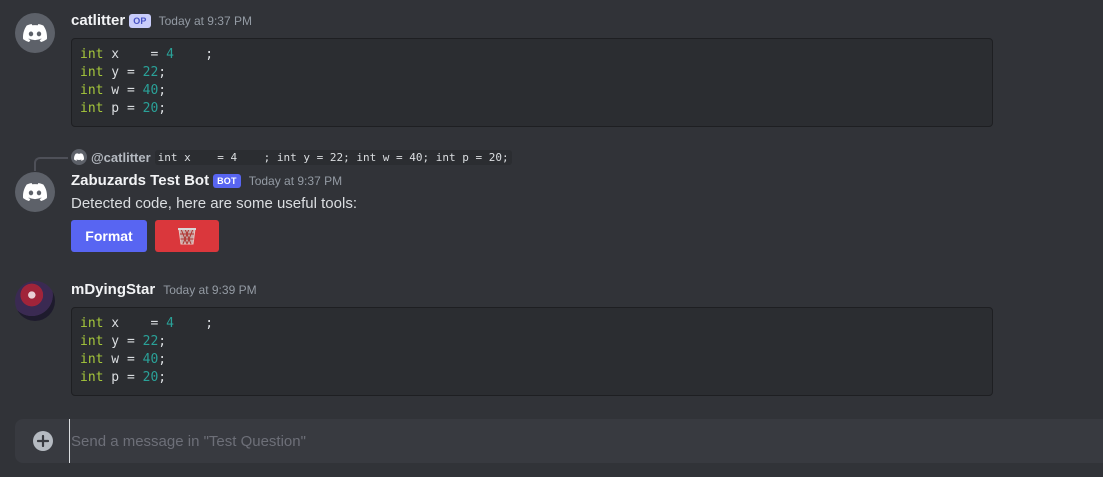 This screenshot has height=477, width=1103. I want to click on plus-icon, so click(43, 441).